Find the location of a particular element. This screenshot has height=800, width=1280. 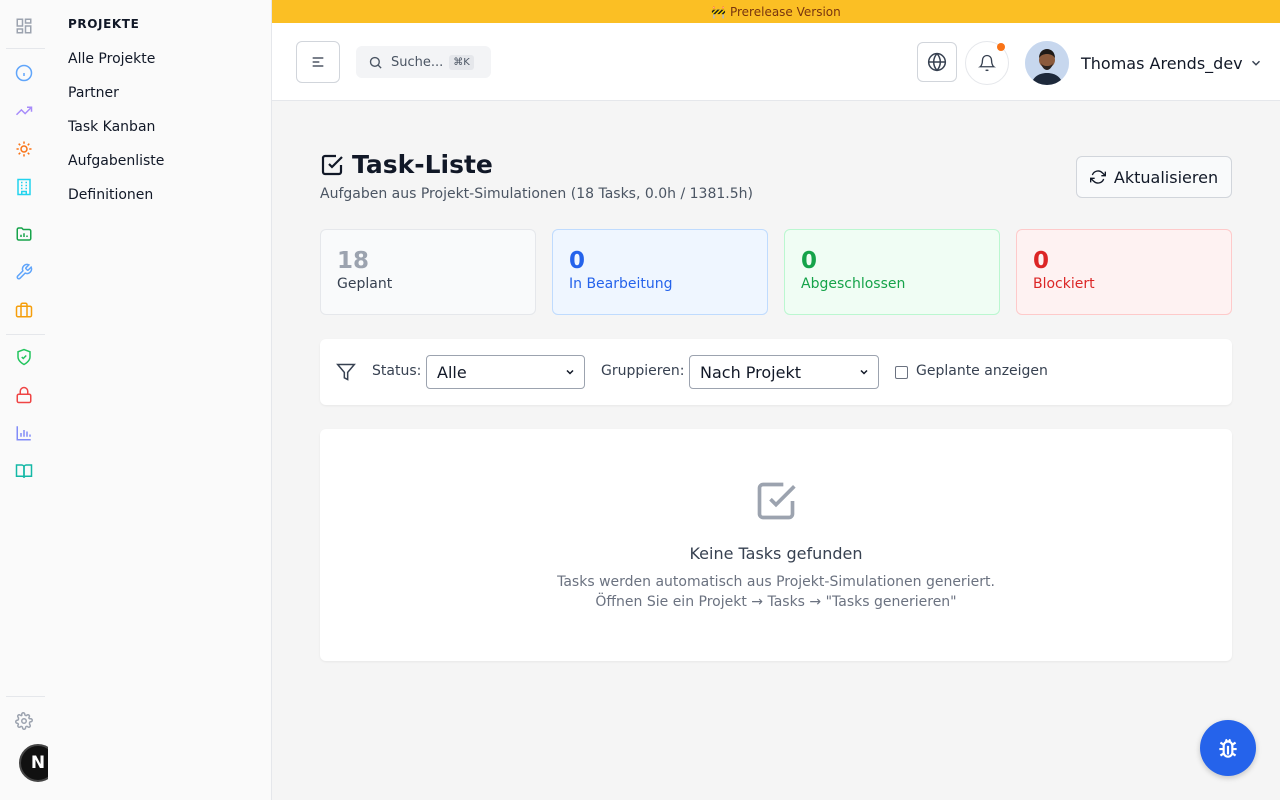

dashboard-icon is located at coordinates (24, 26).